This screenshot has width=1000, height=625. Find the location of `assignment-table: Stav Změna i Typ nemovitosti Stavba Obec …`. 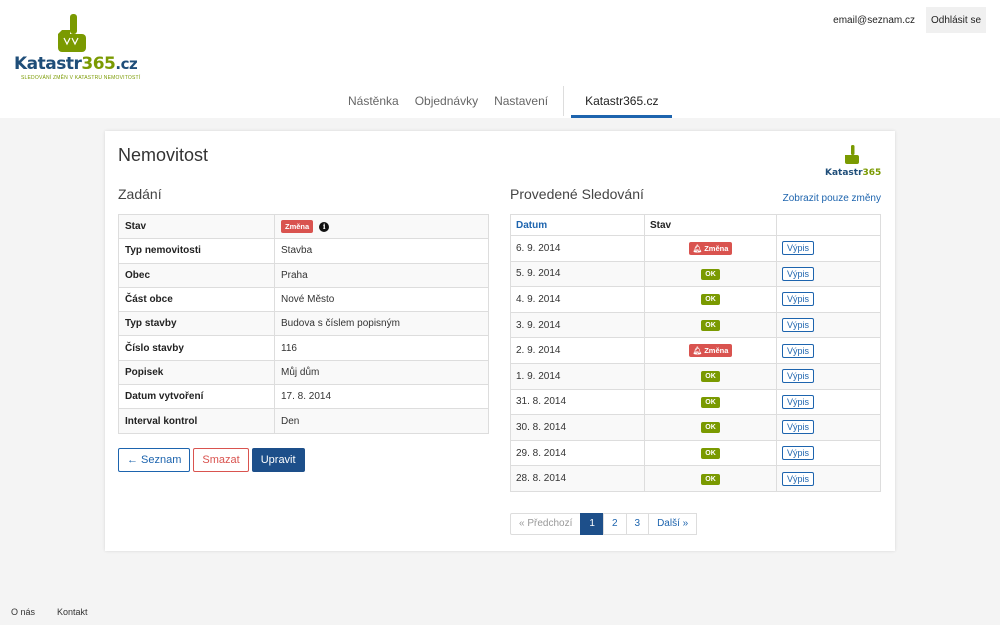

assignment-table: Stav Změna i Typ nemovitosti Stavba Obec … is located at coordinates (303, 323).